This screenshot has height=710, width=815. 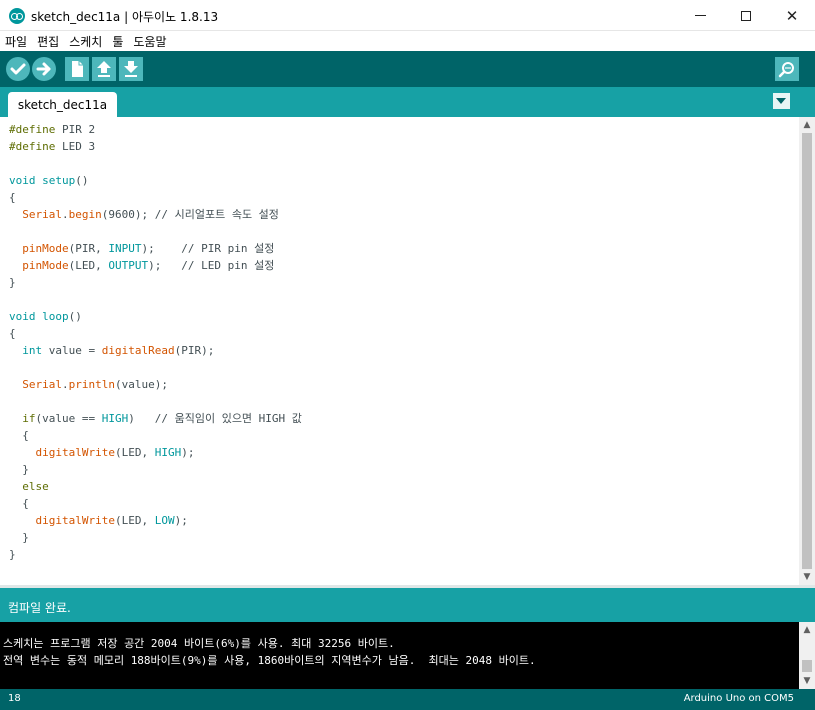 What do you see at coordinates (19, 537) in the screenshot?
I see `code-token: }` at bounding box center [19, 537].